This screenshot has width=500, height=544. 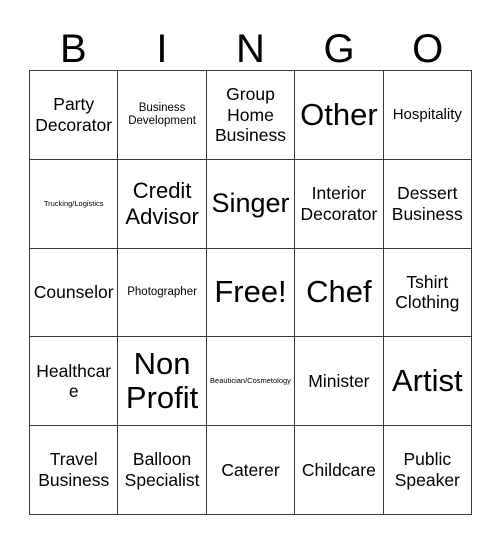 What do you see at coordinates (250, 49) in the screenshot?
I see `bingo-header-letter-n: N` at bounding box center [250, 49].